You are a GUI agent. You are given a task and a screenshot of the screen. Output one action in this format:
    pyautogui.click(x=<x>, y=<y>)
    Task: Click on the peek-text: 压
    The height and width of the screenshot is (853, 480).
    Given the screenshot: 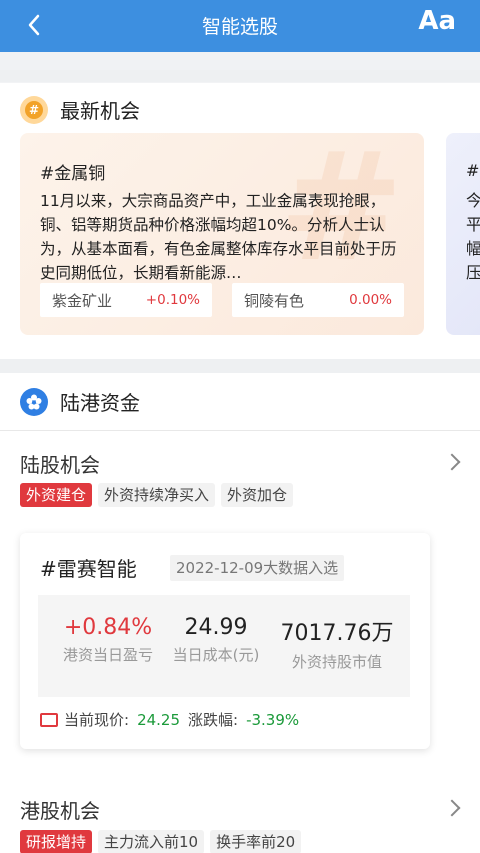 What is the action you would take?
    pyautogui.click(x=473, y=272)
    